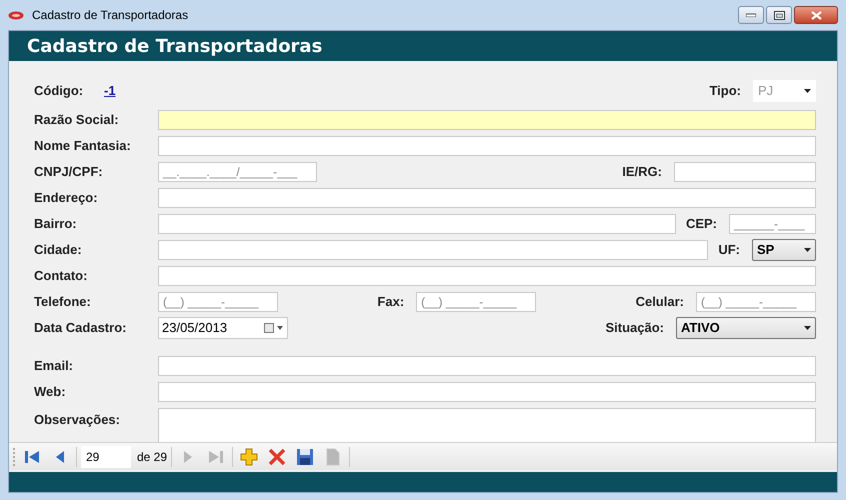  I want to click on maximize-button, so click(779, 15).